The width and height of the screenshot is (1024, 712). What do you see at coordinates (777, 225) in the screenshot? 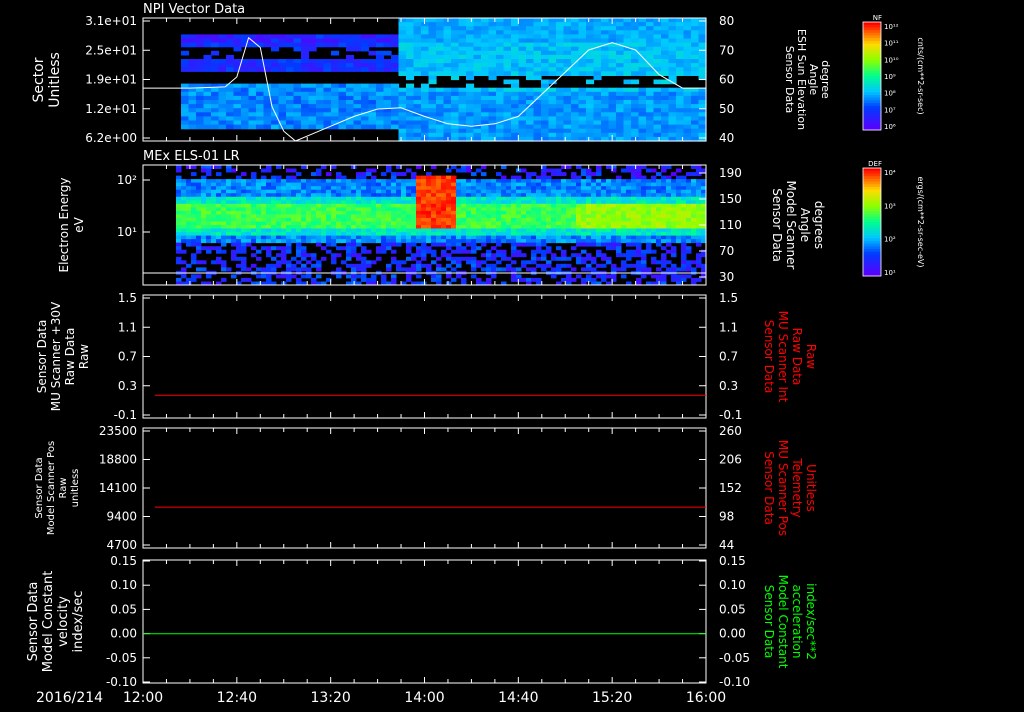
I see `right-ylabel-line: Sensor Data` at bounding box center [777, 225].